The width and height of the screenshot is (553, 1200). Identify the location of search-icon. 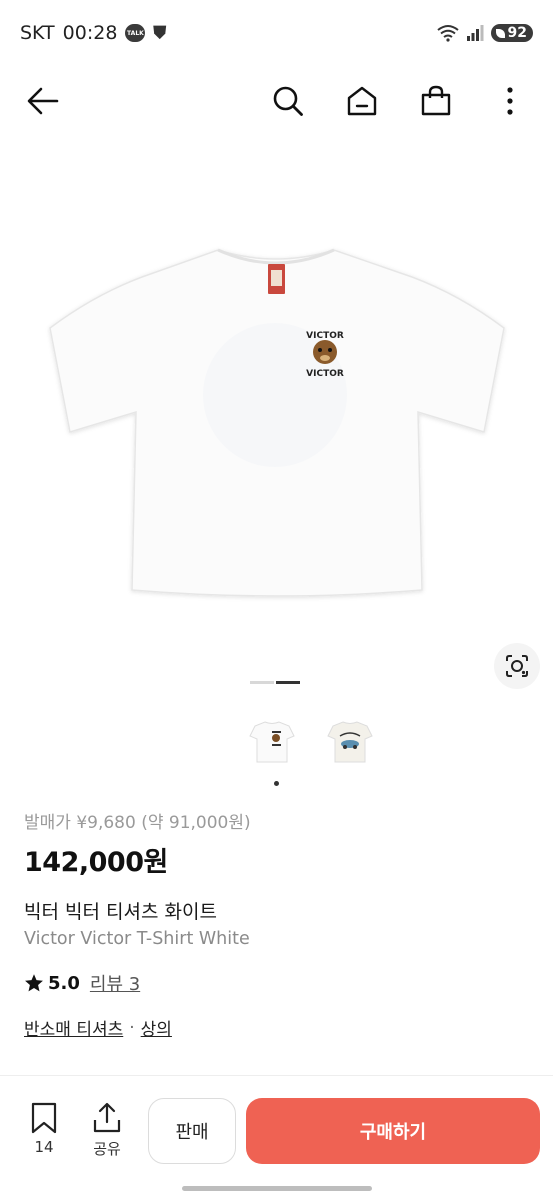
(288, 101).